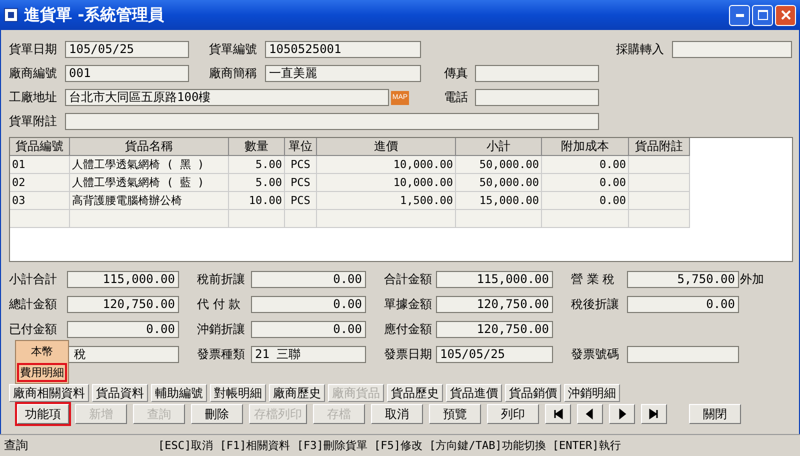 The width and height of the screenshot is (800, 456). I want to click on column-header: 進價, so click(386, 147).